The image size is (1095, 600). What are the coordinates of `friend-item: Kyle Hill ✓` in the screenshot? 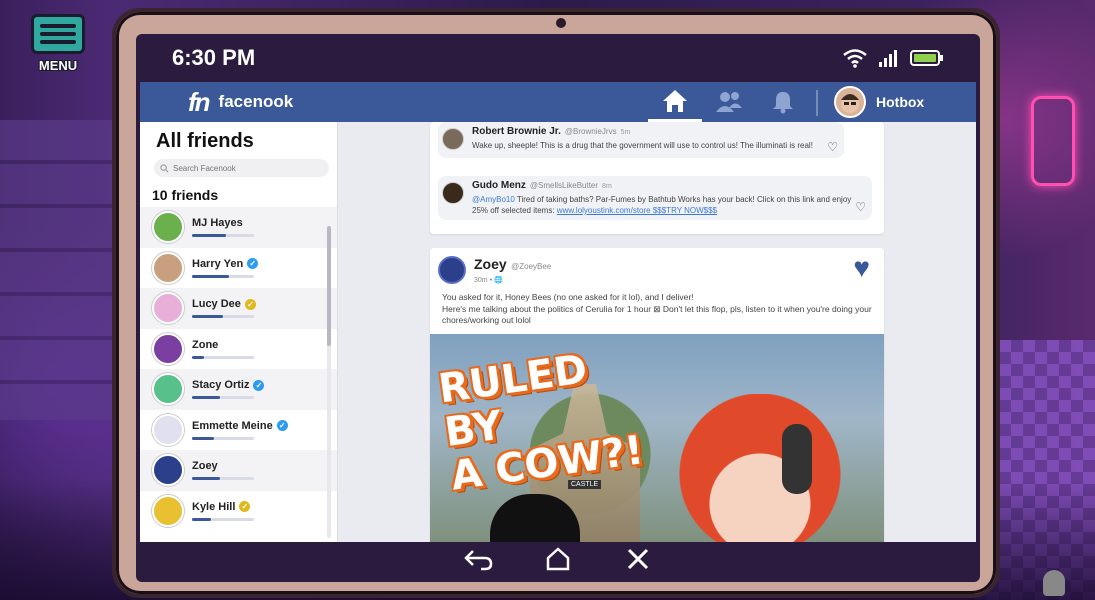 It's located at (238, 511).